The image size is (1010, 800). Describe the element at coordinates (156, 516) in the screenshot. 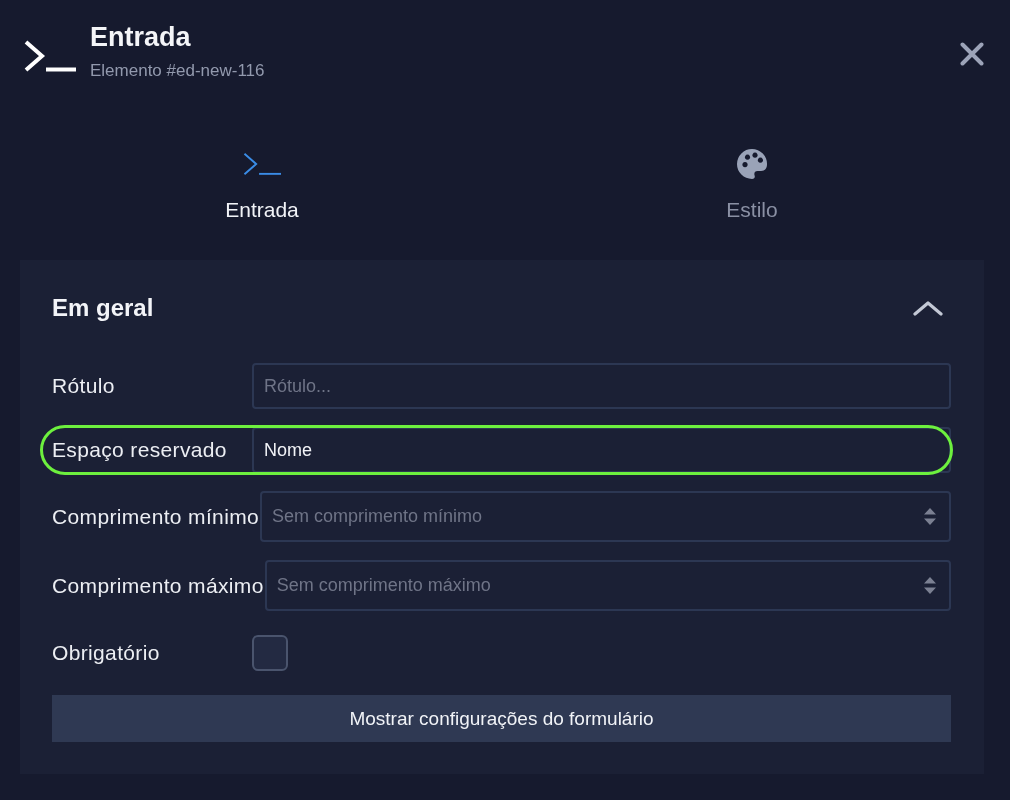

I see `field-label: Comprimento mínimo` at that location.